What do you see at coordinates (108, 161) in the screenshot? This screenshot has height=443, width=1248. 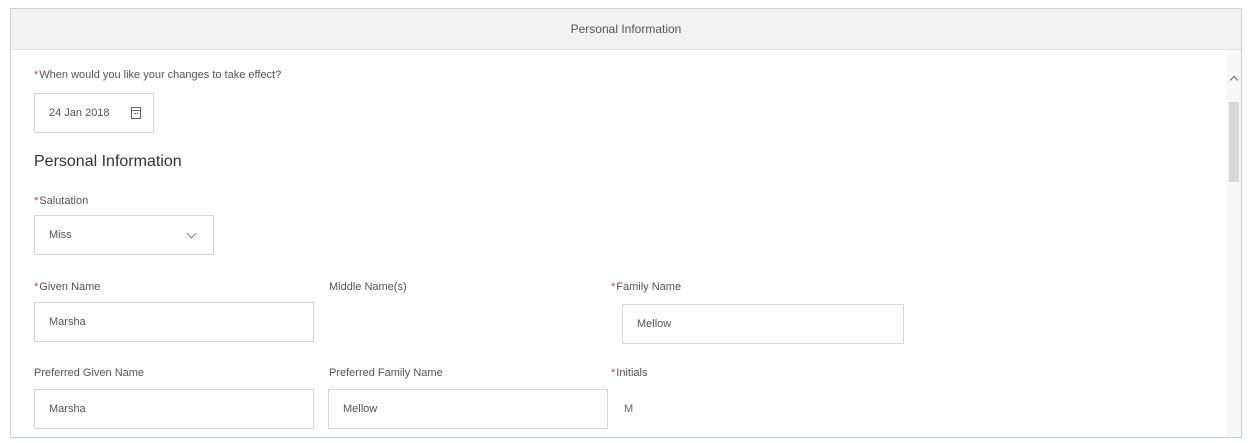 I see `section-title: Personal Information` at bounding box center [108, 161].